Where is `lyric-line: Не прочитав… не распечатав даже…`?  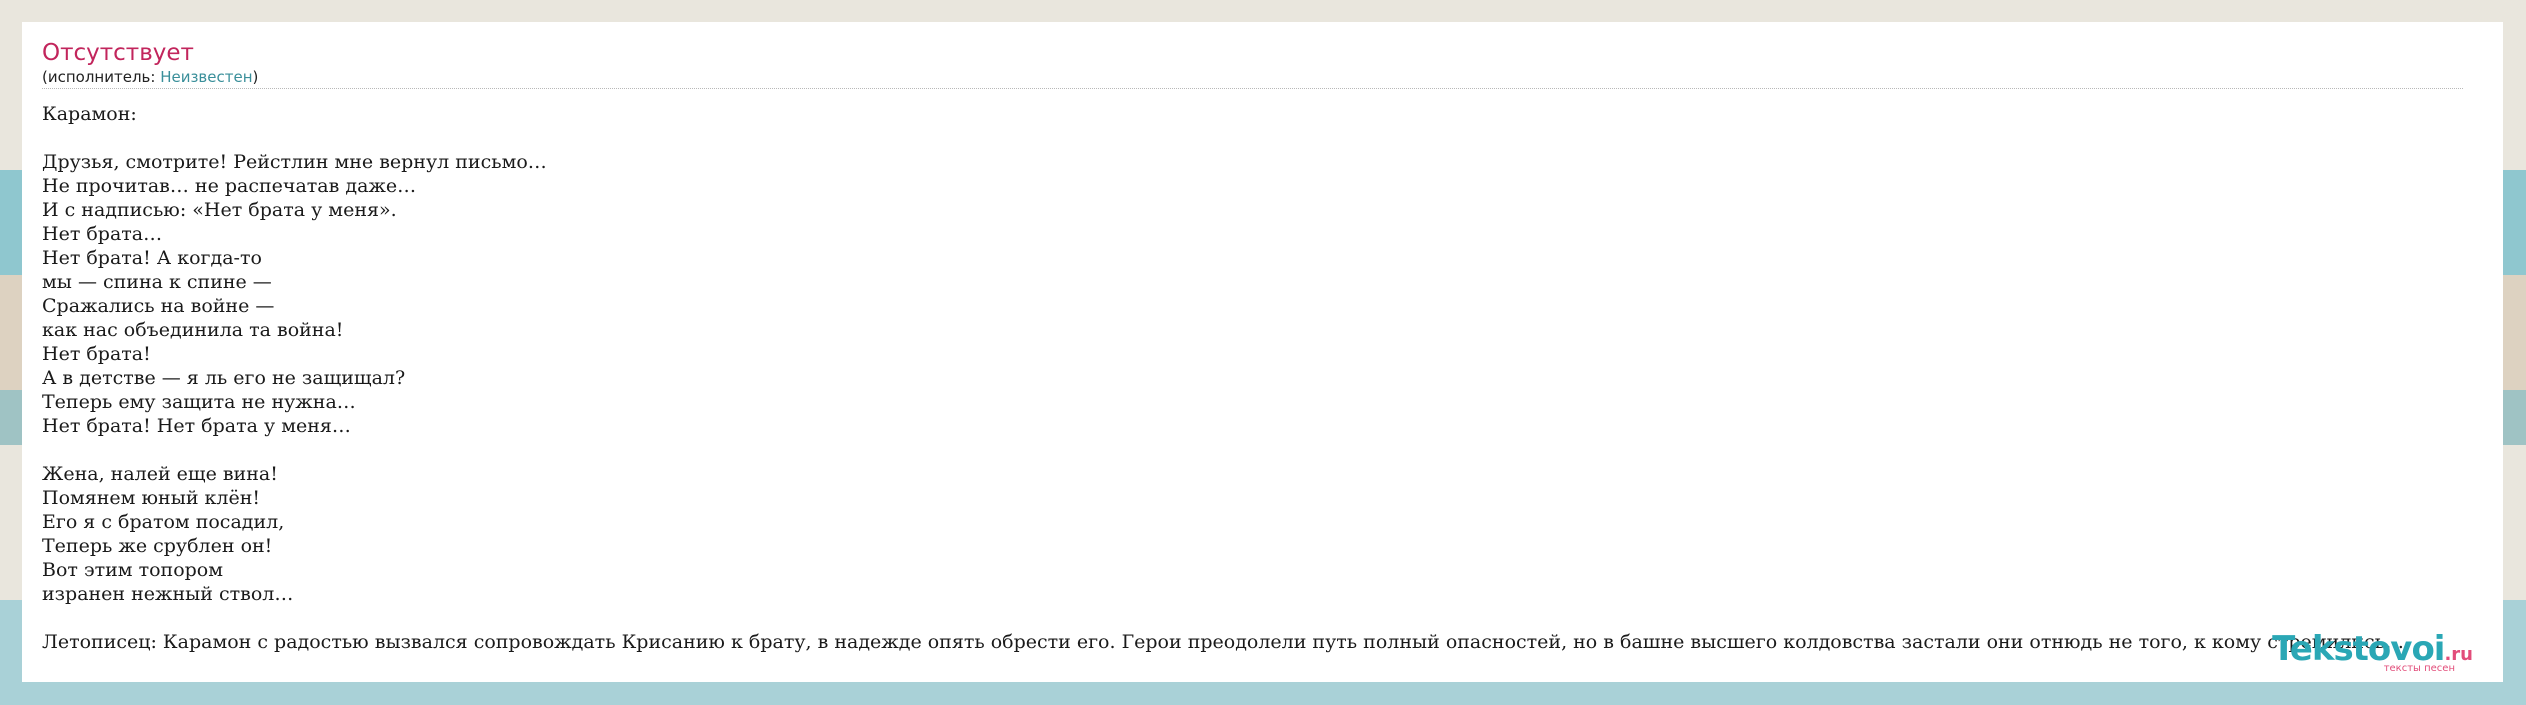 lyric-line: Не прочитав… не распечатав даже… is located at coordinates (229, 186).